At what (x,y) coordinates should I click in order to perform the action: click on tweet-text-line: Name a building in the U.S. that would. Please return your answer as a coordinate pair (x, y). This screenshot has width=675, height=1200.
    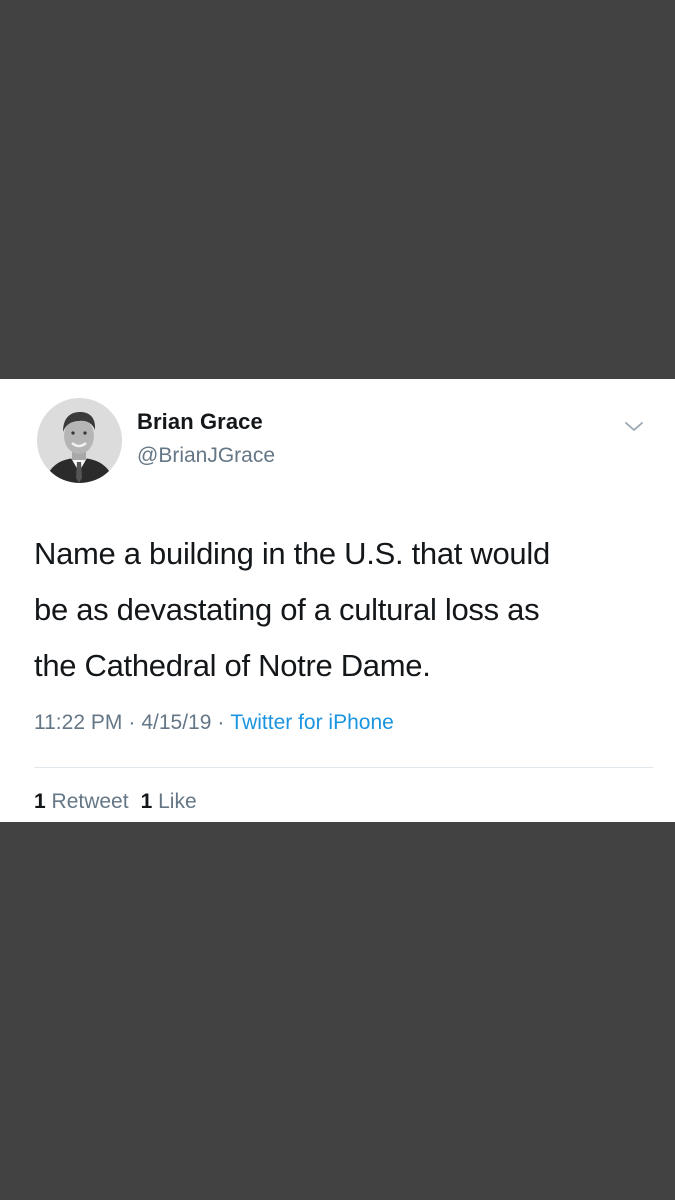
    Looking at the image, I should click on (292, 553).